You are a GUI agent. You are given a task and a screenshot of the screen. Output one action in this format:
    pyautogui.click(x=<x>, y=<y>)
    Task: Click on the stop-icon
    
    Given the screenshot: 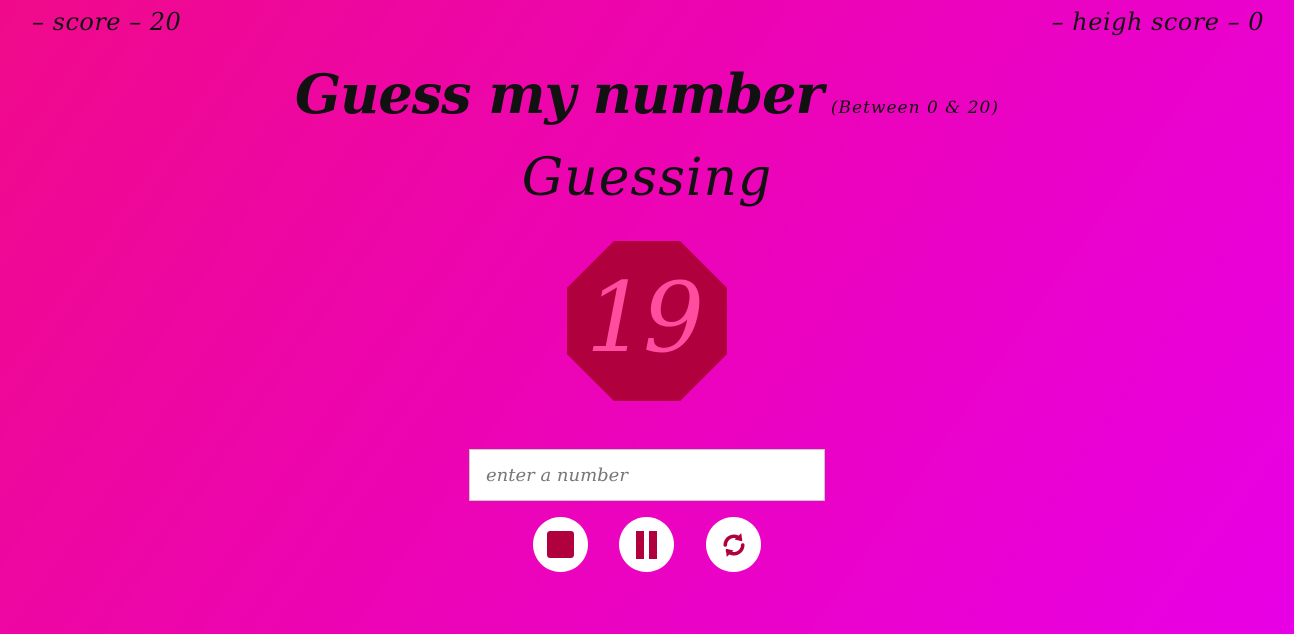 What is the action you would take?
    pyautogui.click(x=560, y=544)
    